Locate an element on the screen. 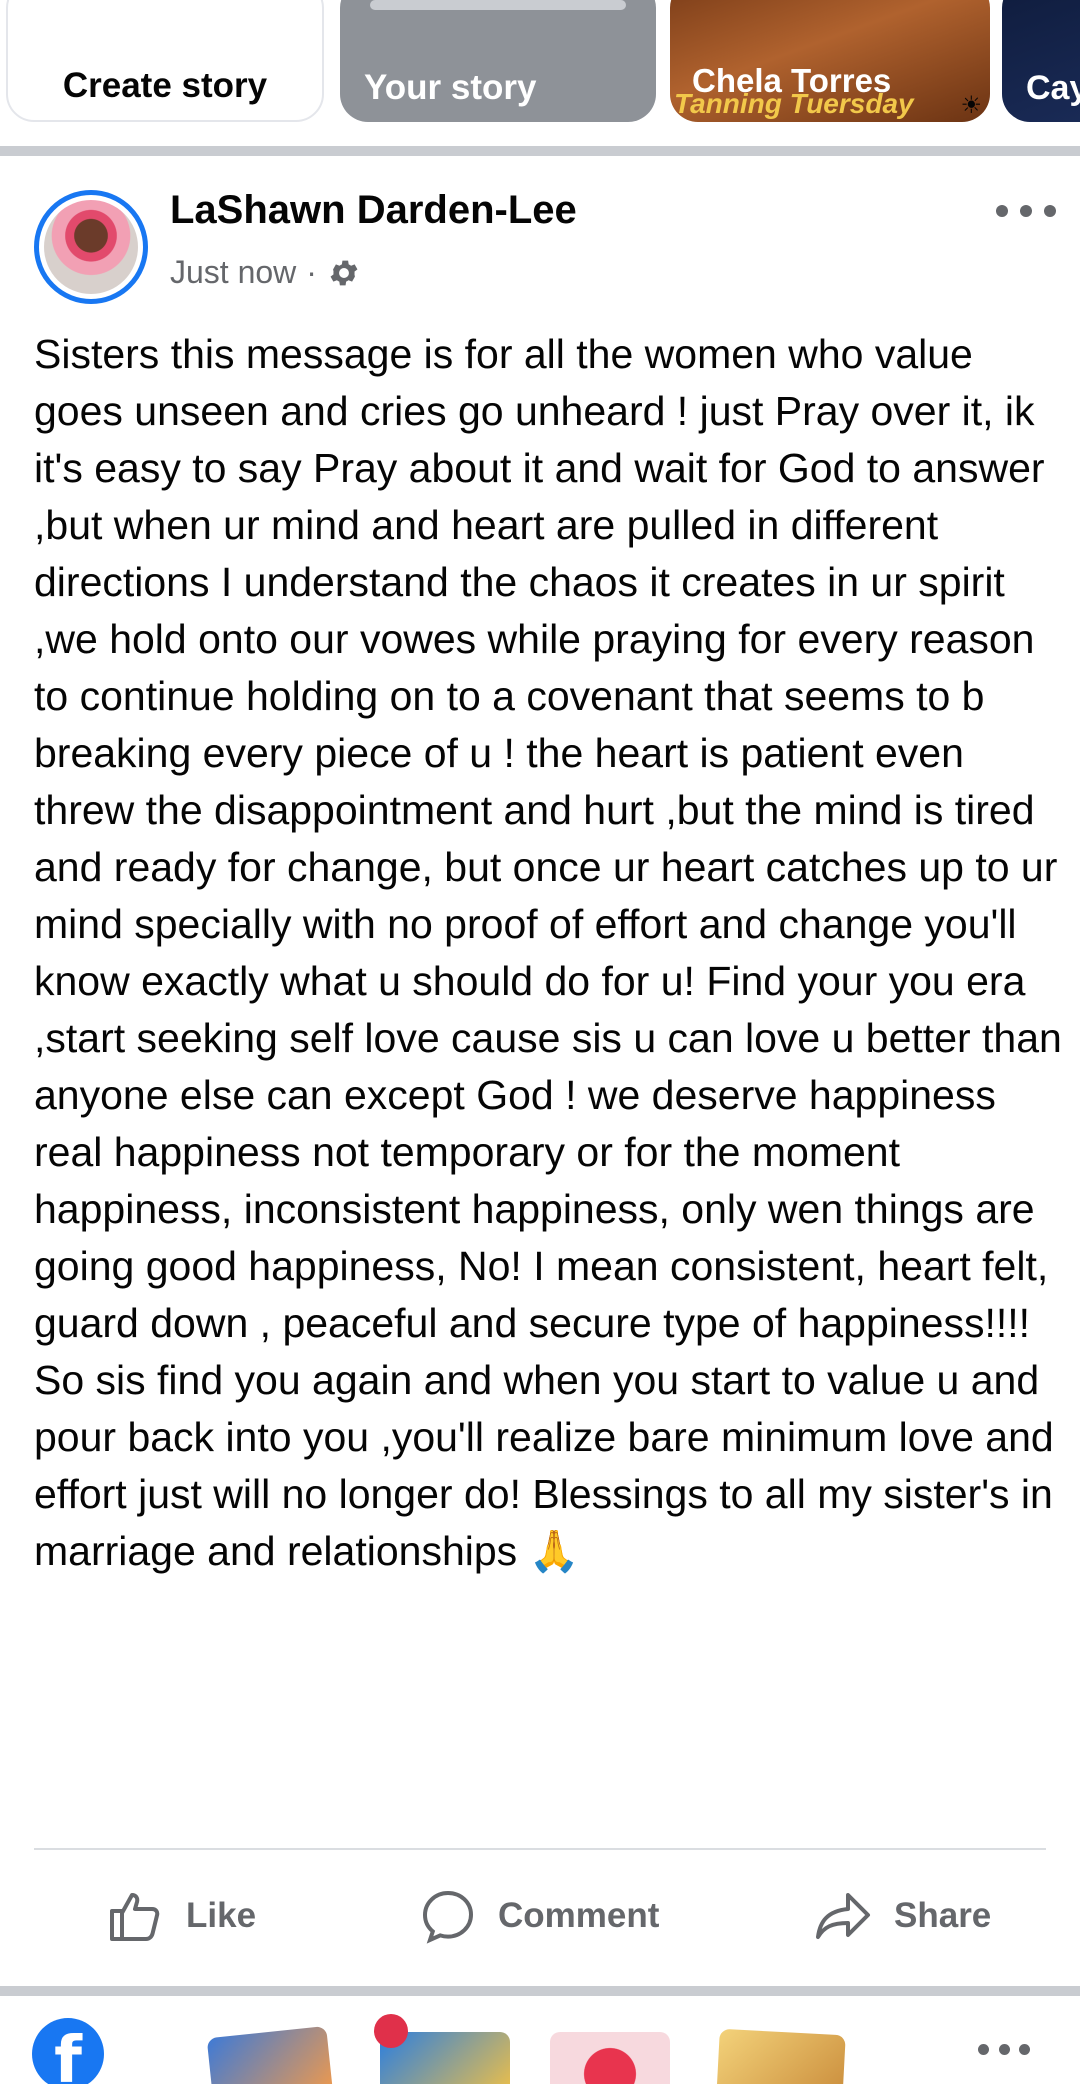  bottom-nav: f is located at coordinates (540, 2040).